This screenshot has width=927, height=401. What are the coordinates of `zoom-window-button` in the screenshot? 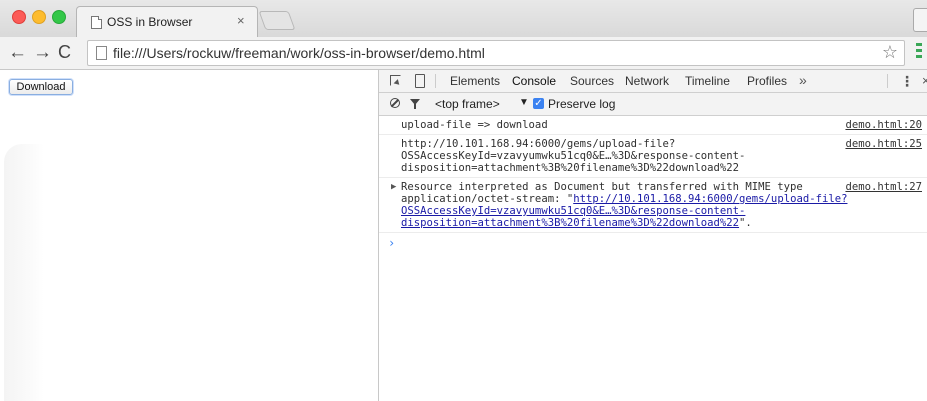 It's located at (59, 17).